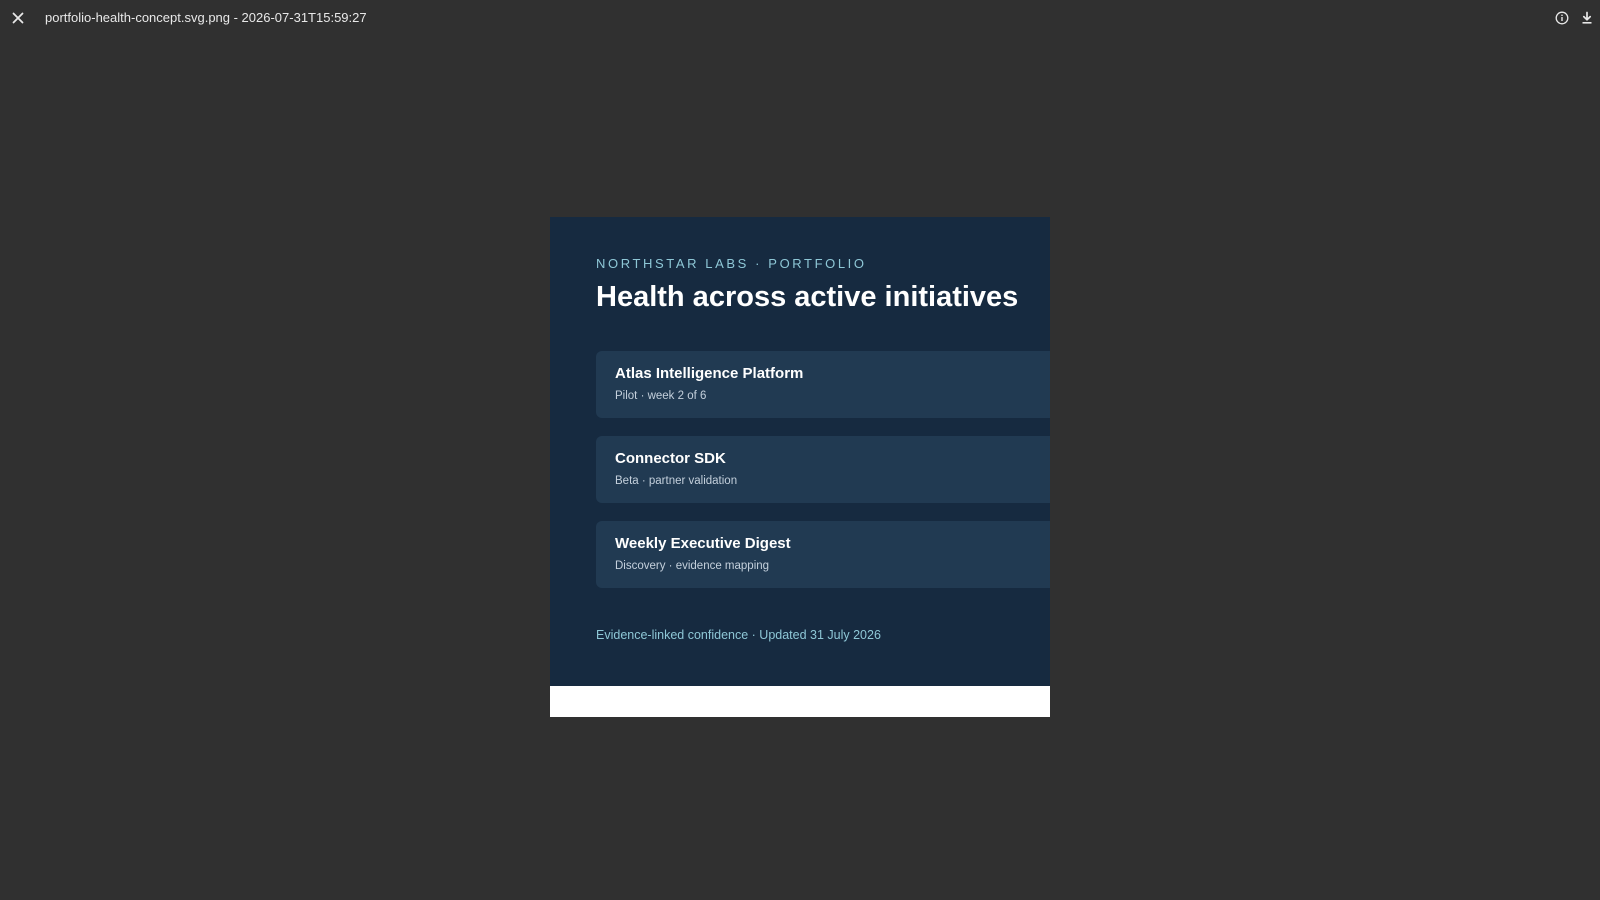 Image resolution: width=1600 pixels, height=900 pixels. I want to click on close-icon, so click(18, 18).